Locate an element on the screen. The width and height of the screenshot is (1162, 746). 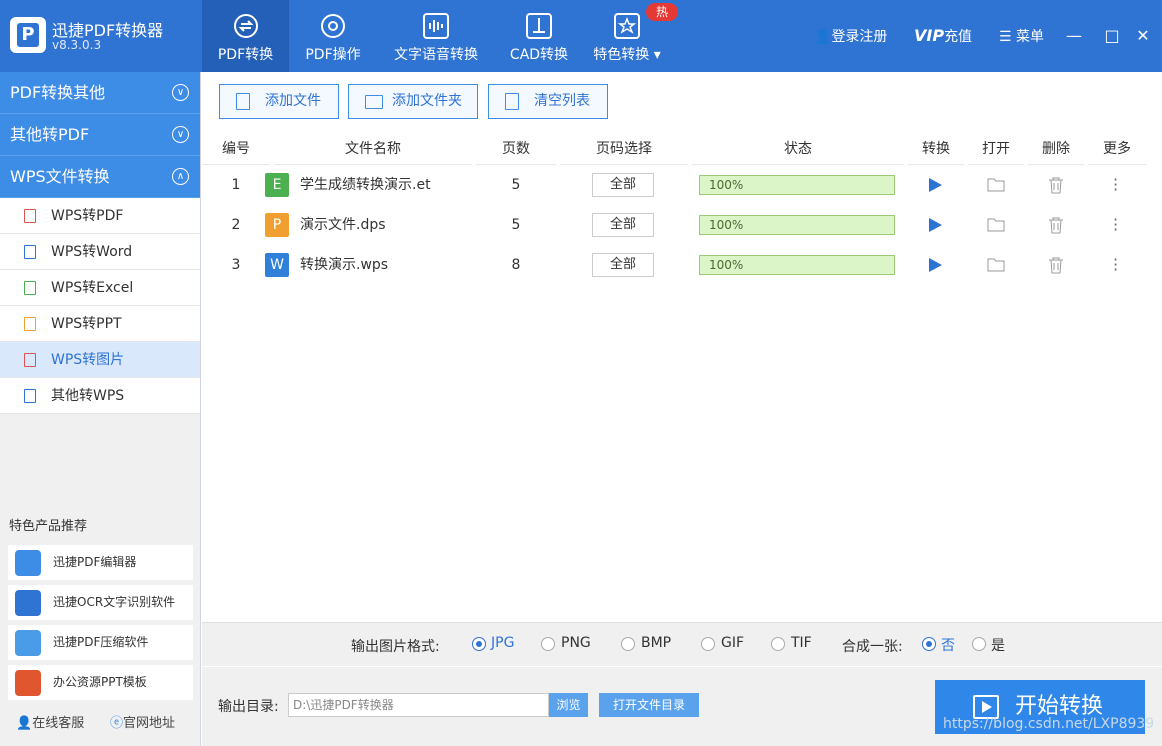
tab-text-speech: 文字语音转换 is located at coordinates (436, 36).